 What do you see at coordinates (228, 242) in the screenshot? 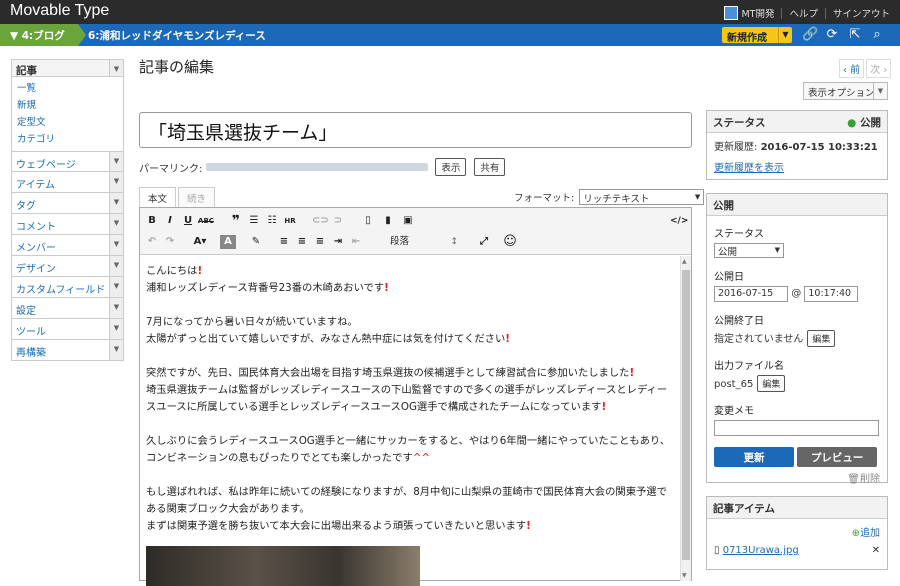
I see `background-color-icon: A` at bounding box center [228, 242].